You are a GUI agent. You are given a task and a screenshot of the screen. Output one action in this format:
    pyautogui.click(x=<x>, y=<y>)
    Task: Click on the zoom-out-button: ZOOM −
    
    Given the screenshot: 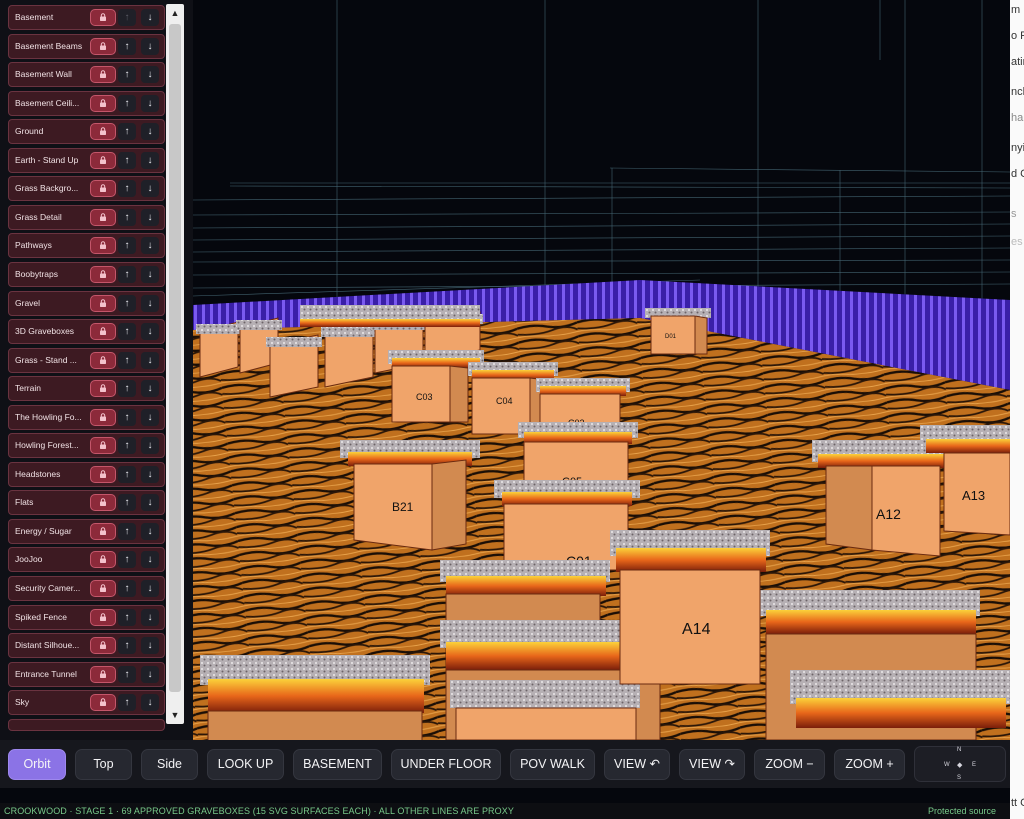 What is the action you would take?
    pyautogui.click(x=789, y=764)
    